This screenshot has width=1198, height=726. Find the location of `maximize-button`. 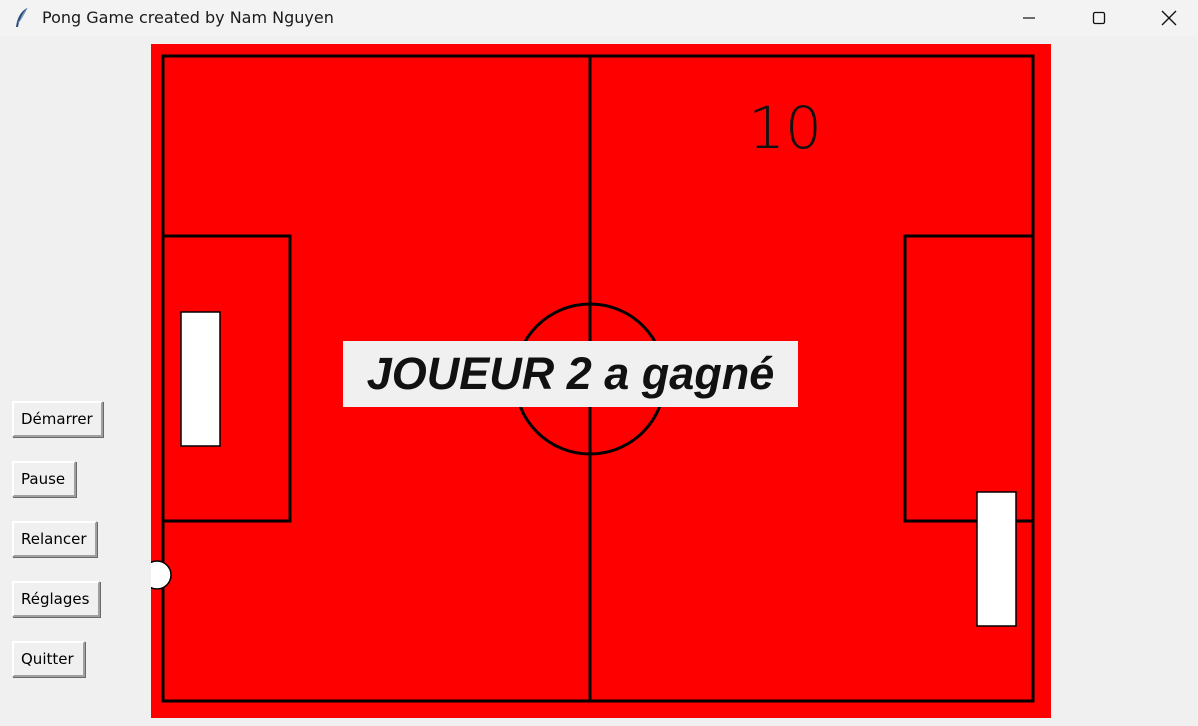

maximize-button is located at coordinates (1099, 18).